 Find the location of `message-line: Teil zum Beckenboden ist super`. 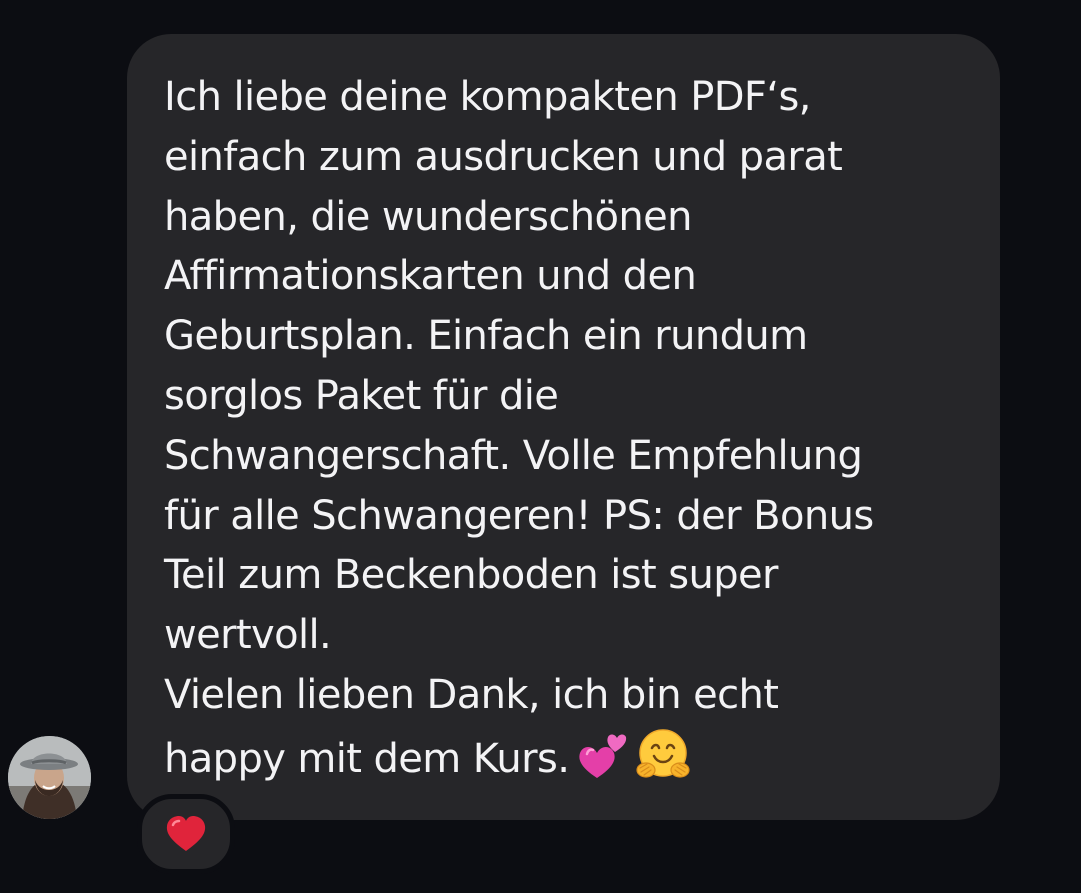

message-line: Teil zum Beckenboden ist super is located at coordinates (471, 575).